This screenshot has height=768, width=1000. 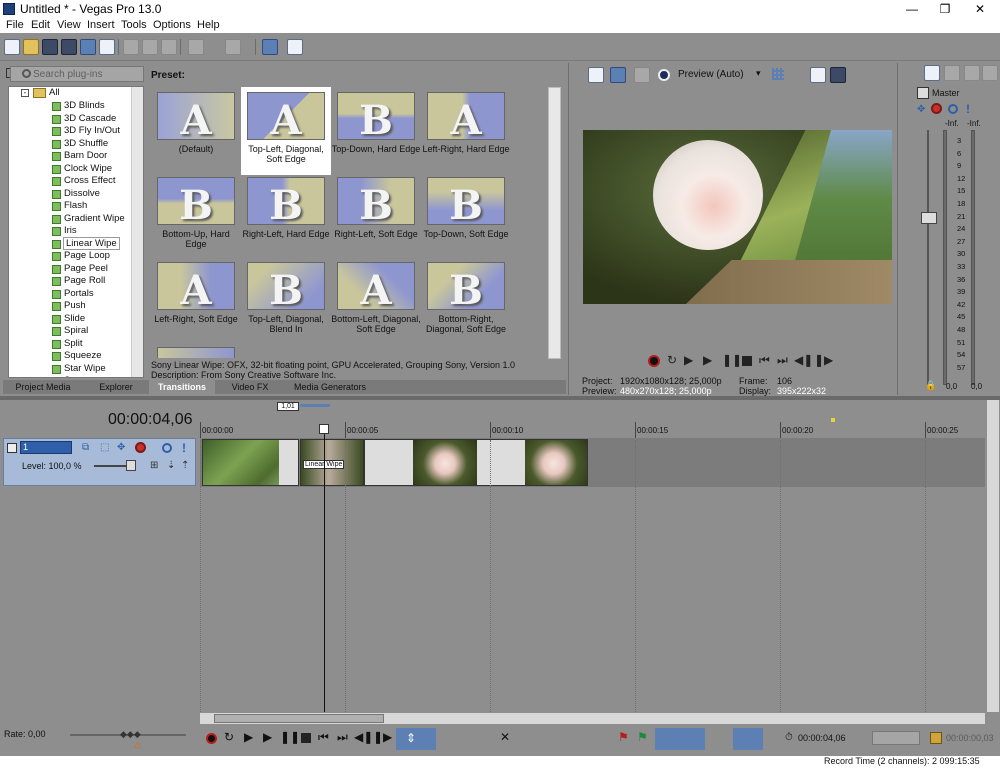 What do you see at coordinates (31, 47) in the screenshot?
I see `open-folder-icon` at bounding box center [31, 47].